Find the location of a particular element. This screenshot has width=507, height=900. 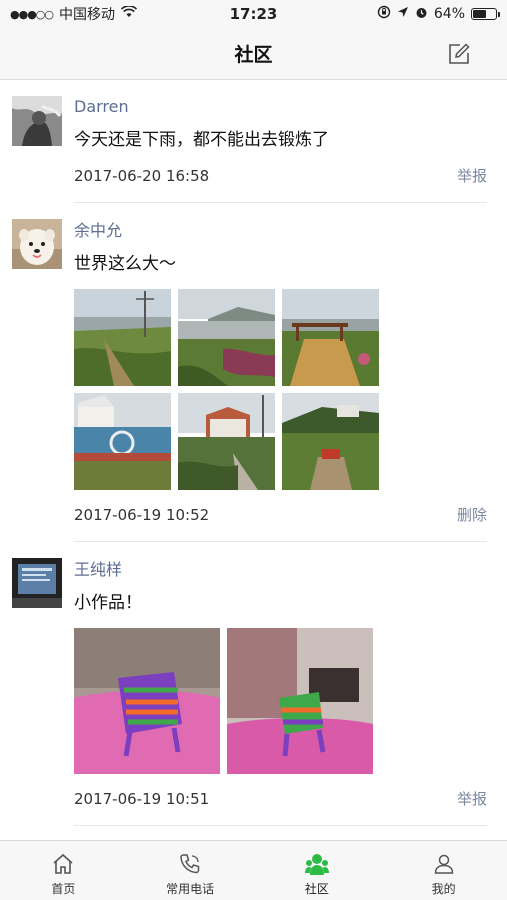

community-icon is located at coordinates (317, 864).